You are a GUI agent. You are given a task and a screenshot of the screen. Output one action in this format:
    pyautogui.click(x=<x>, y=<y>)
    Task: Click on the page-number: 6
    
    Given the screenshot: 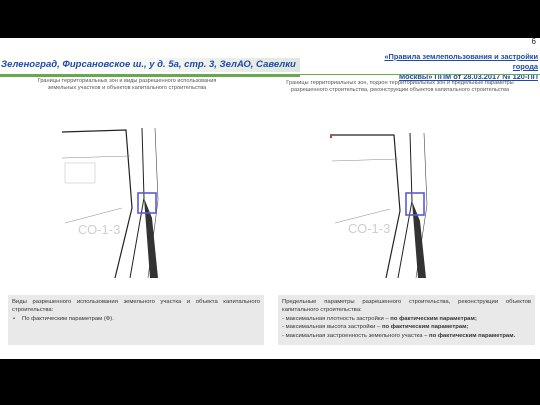 What is the action you would take?
    pyautogui.click(x=533, y=42)
    